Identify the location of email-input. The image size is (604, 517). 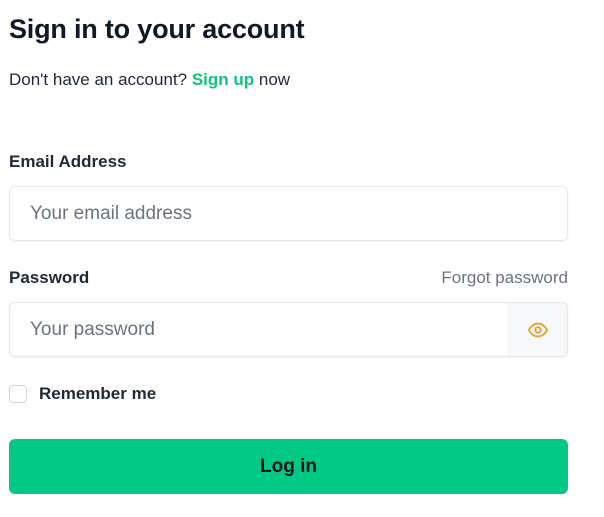
(288, 213).